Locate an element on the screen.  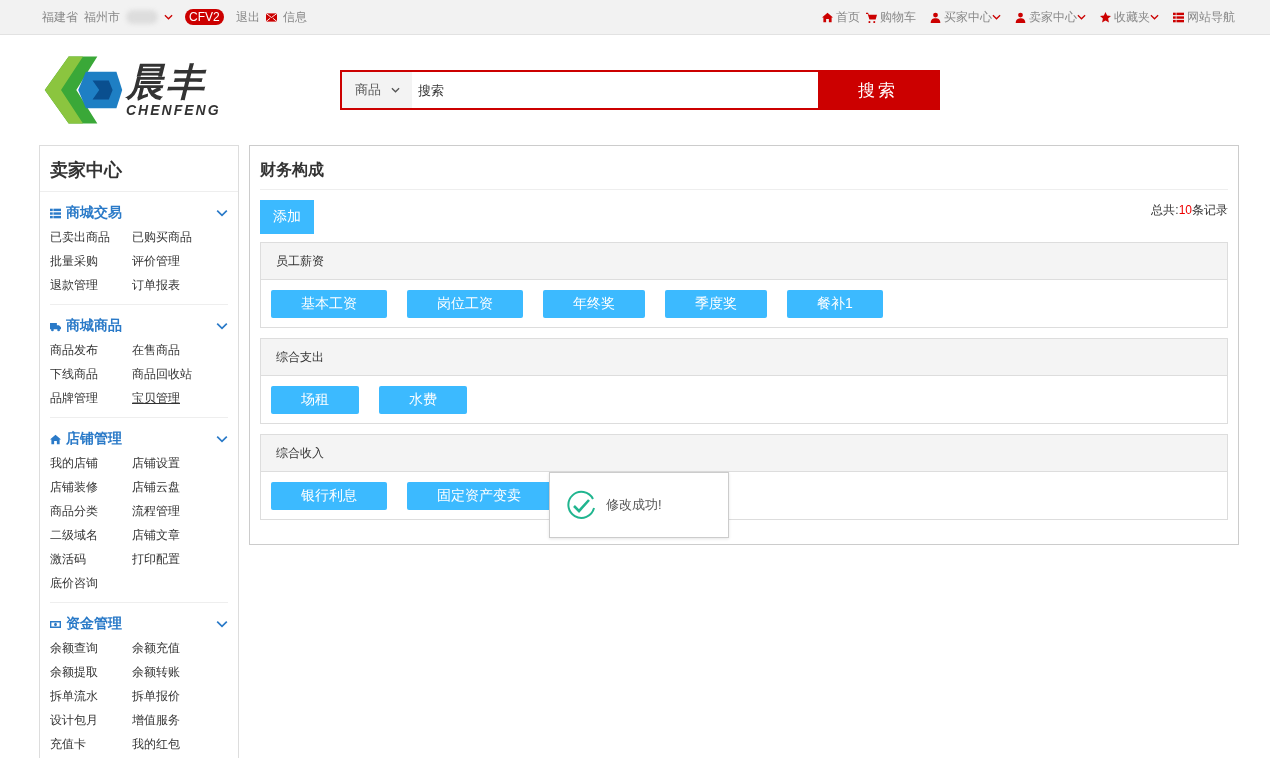
category-header: 员工薪资 is located at coordinates (744, 261).